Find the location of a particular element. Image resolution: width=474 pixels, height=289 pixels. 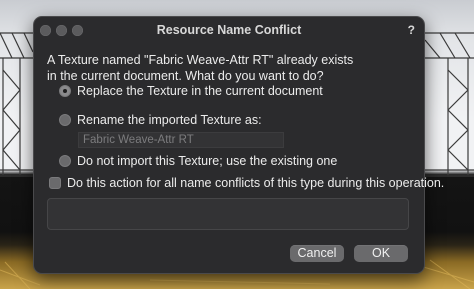

dialog-titlebar: Resource Name Conflict ? is located at coordinates (229, 30).